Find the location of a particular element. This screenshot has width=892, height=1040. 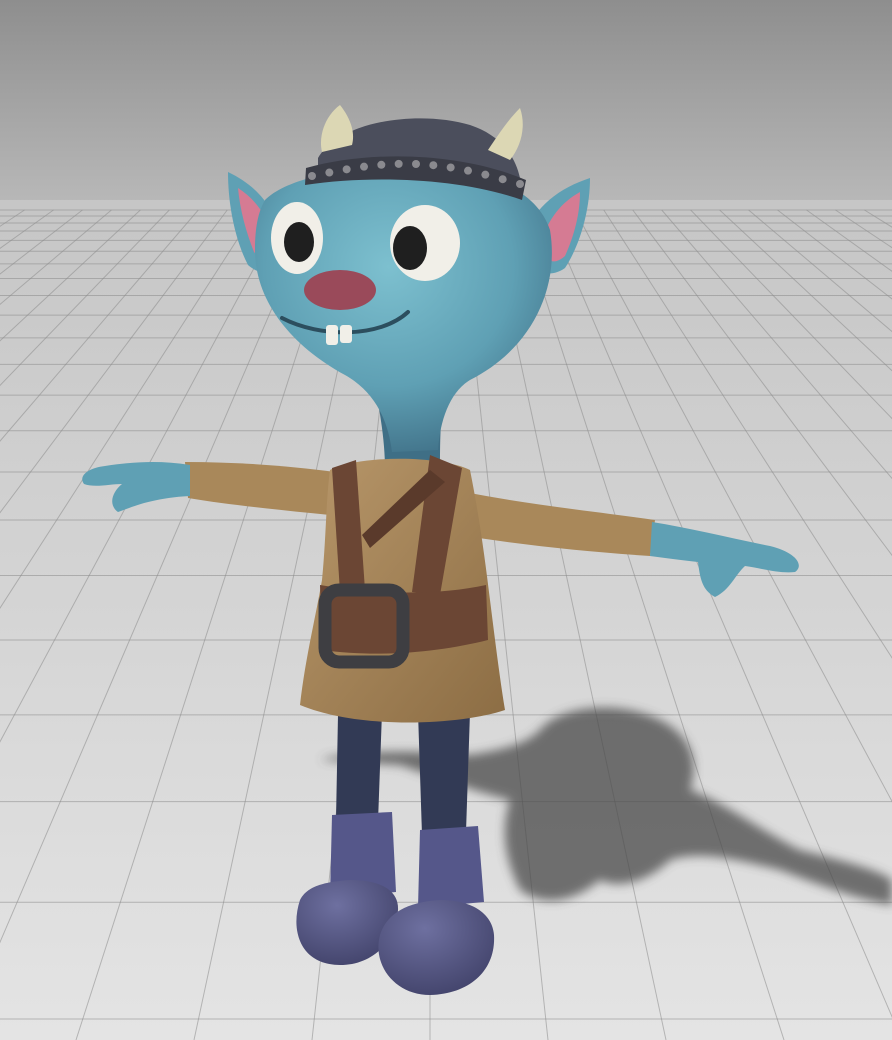

left-tooth is located at coordinates (332, 335).